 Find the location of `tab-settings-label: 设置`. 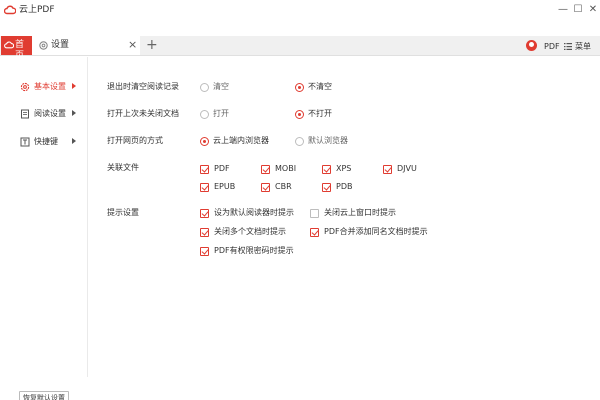

tab-settings-label: 设置 is located at coordinates (60, 45).